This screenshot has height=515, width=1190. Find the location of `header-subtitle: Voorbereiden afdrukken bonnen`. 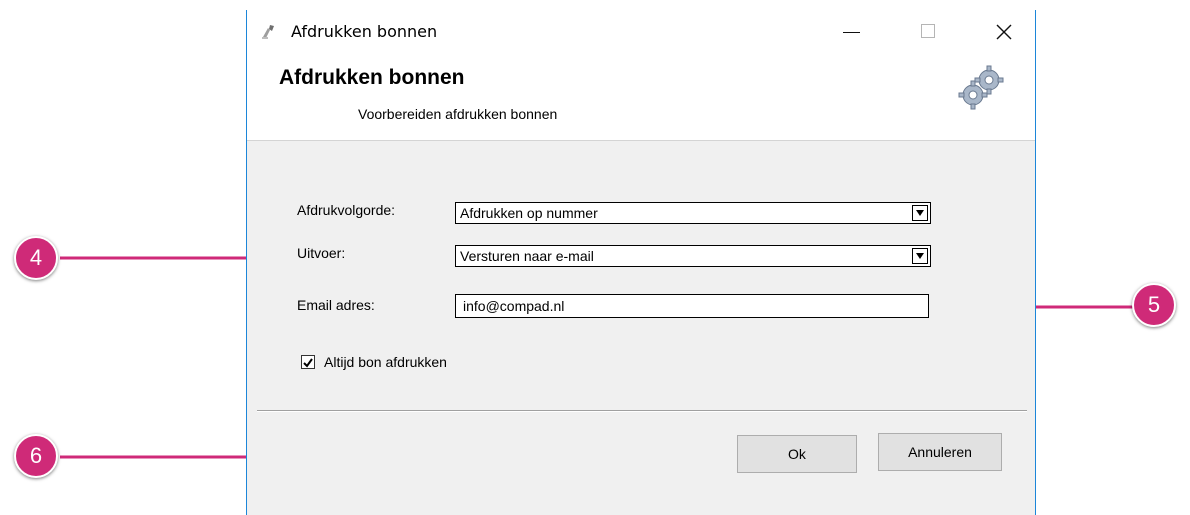

header-subtitle: Voorbereiden afdrukken bonnen is located at coordinates (458, 114).